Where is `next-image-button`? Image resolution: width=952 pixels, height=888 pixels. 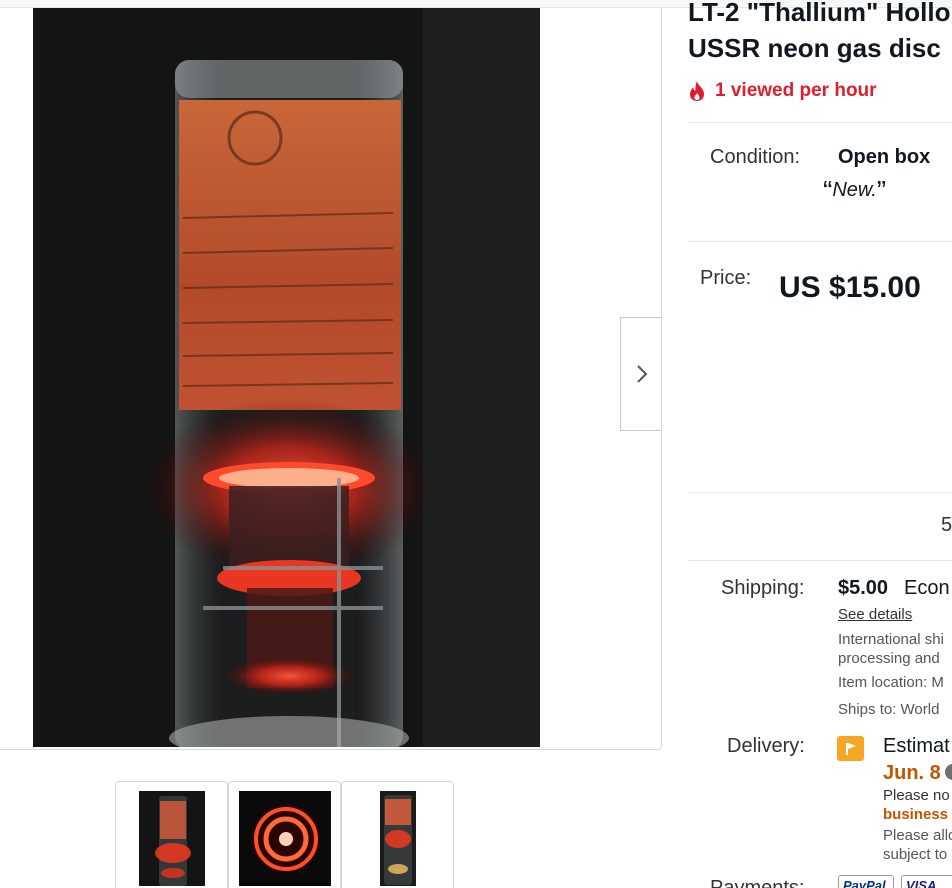 next-image-button is located at coordinates (640, 374).